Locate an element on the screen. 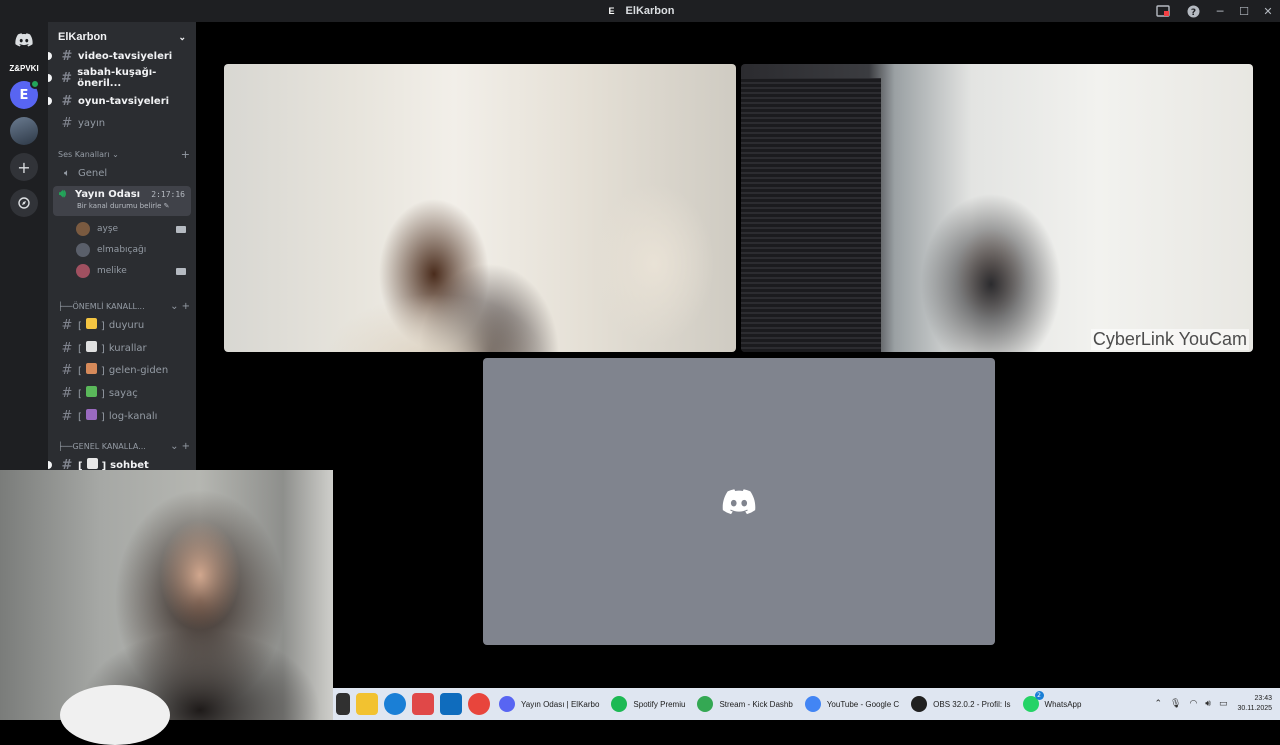  channel-yayin: # yayın is located at coordinates (122, 123).